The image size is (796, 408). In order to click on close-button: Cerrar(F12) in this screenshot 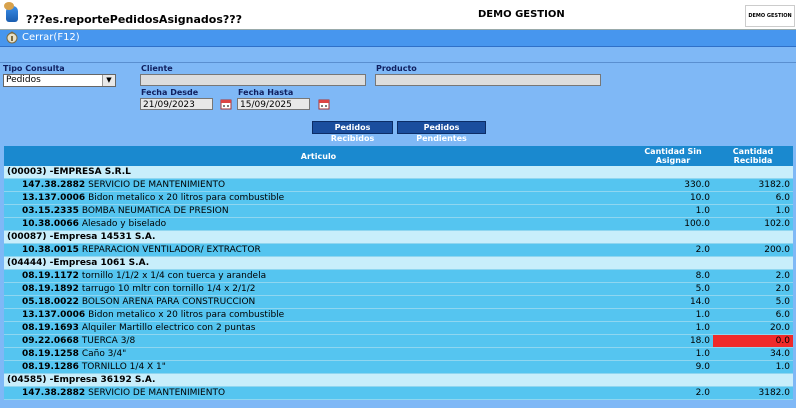, I will do `click(51, 37)`.